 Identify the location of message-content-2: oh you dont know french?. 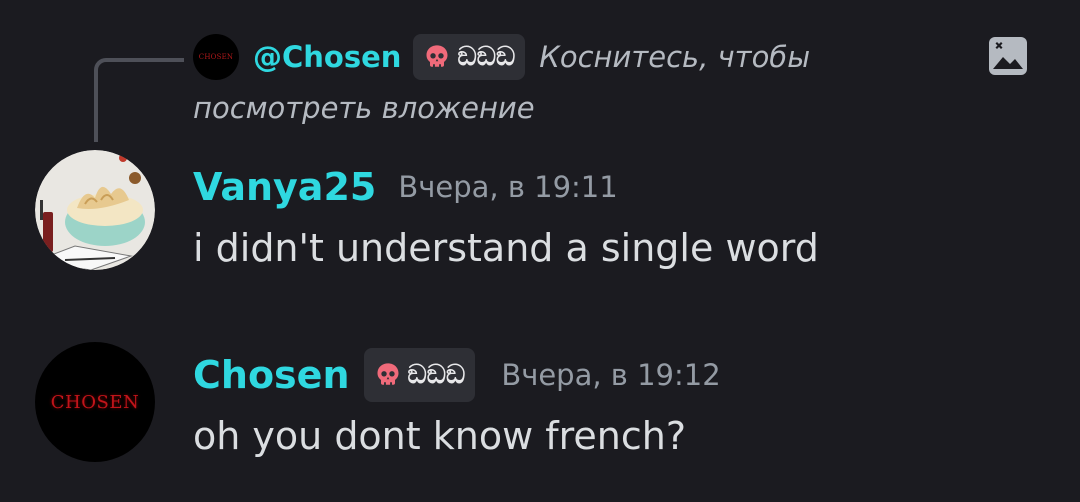
(440, 436).